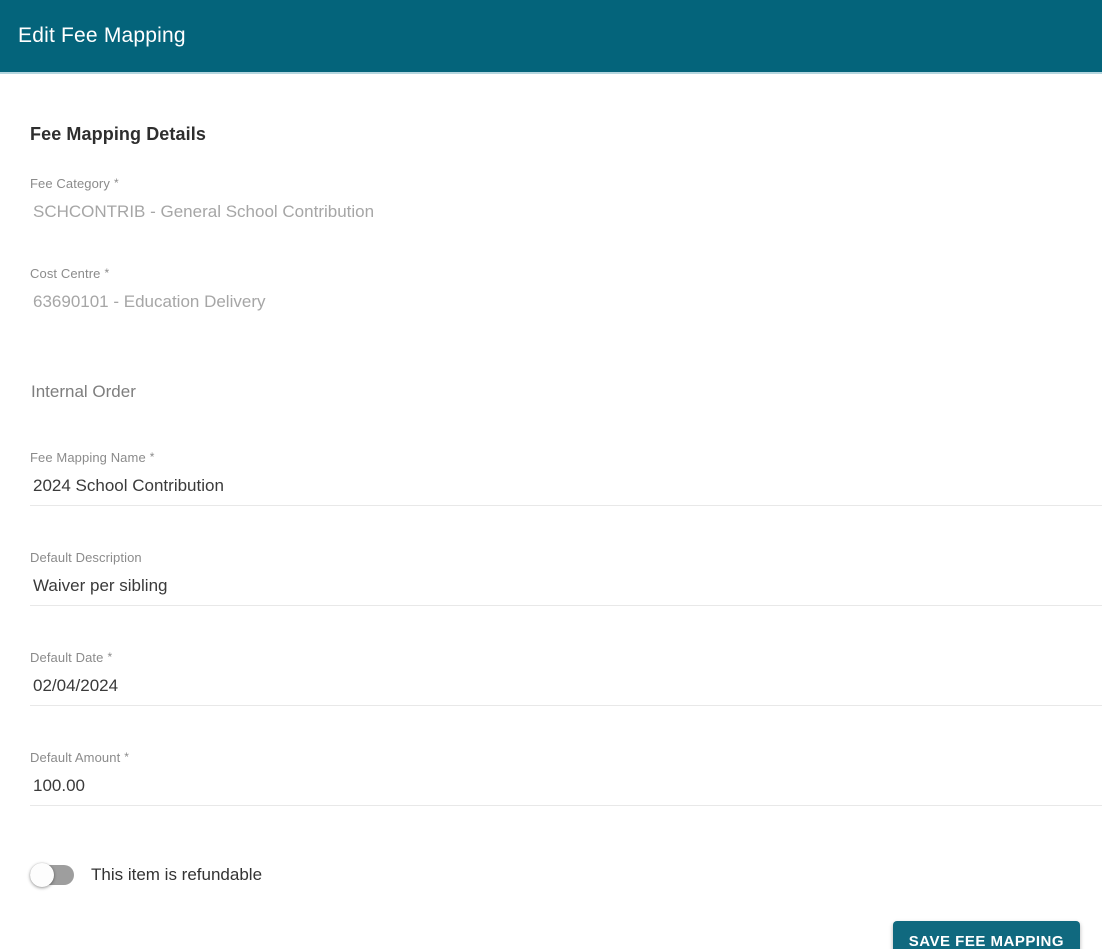  I want to click on field-internal-order: Internal Order, so click(566, 392).